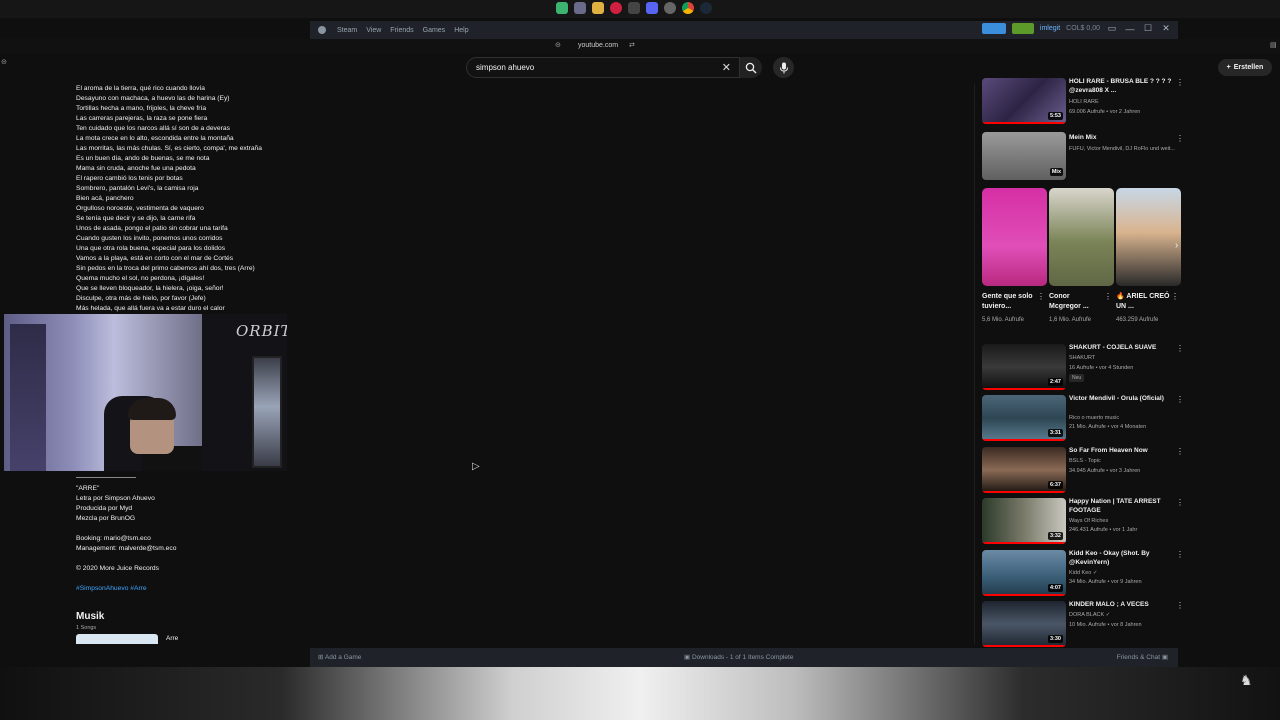 The width and height of the screenshot is (1280, 720). Describe the element at coordinates (1121, 451) in the screenshot. I see `video-title: So Far From Heaven Now` at that location.